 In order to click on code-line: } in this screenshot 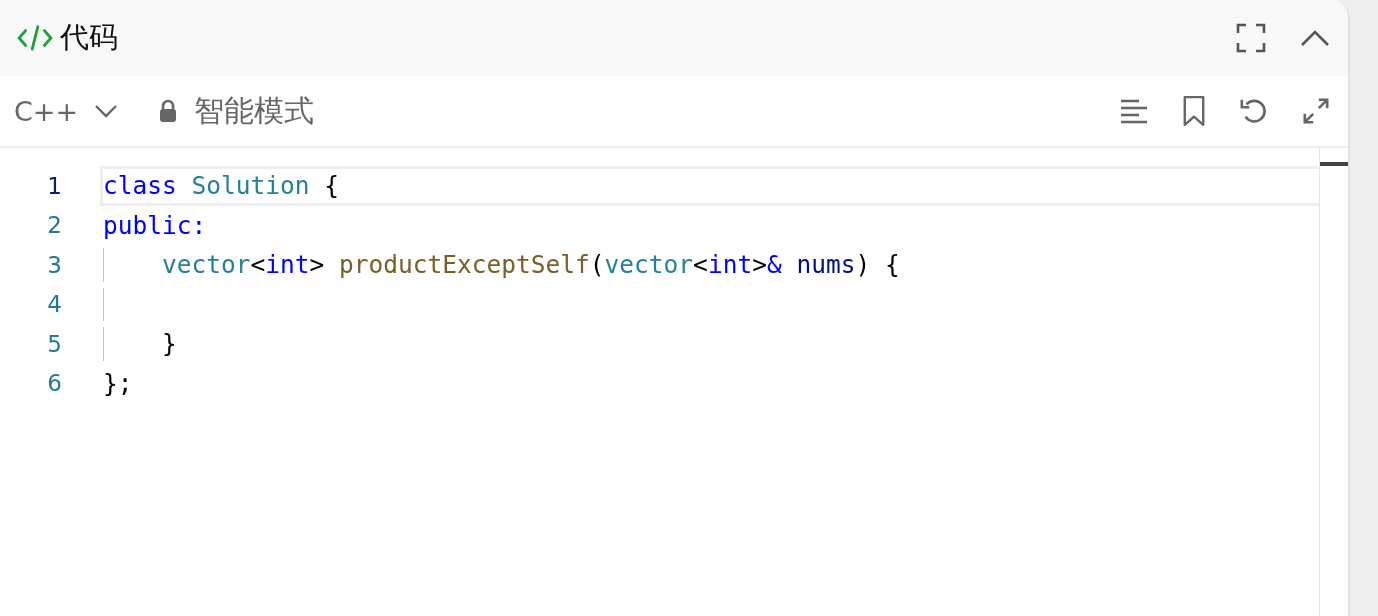, I will do `click(169, 344)`.